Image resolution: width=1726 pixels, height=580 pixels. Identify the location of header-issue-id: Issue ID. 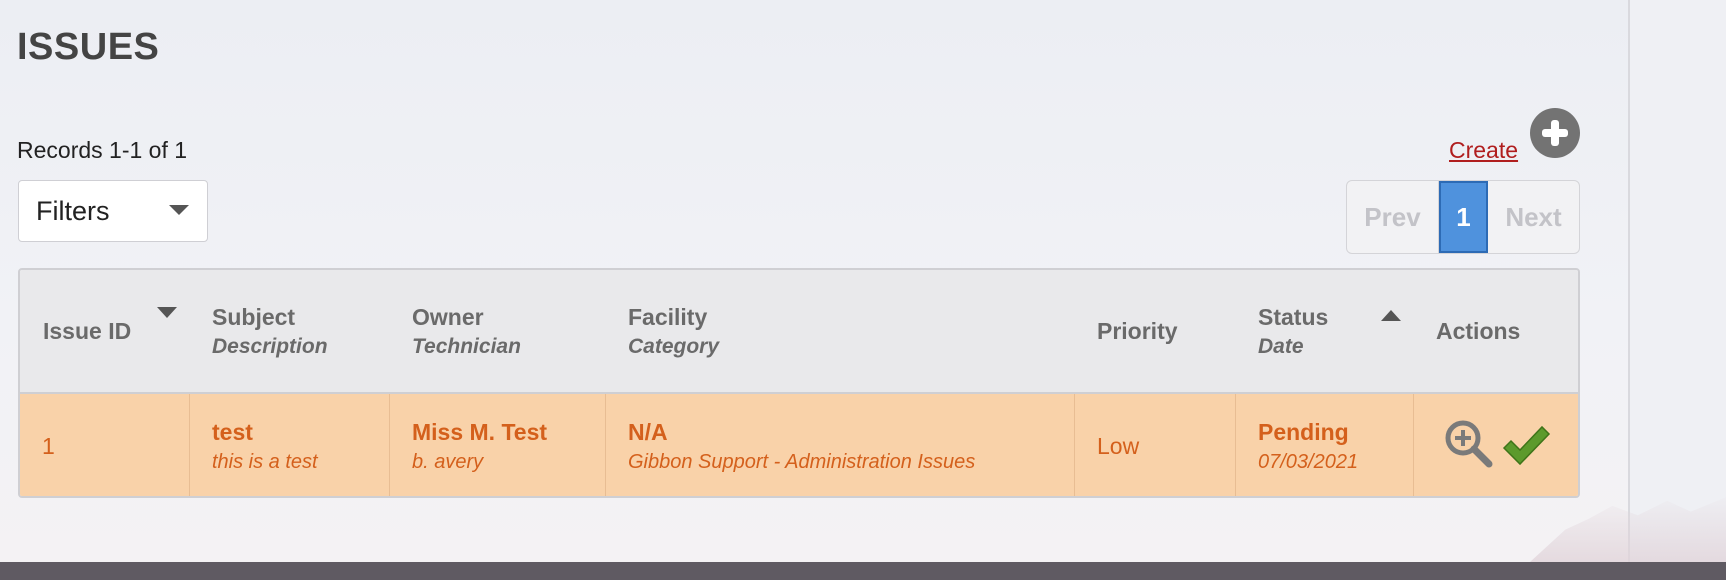
(87, 331).